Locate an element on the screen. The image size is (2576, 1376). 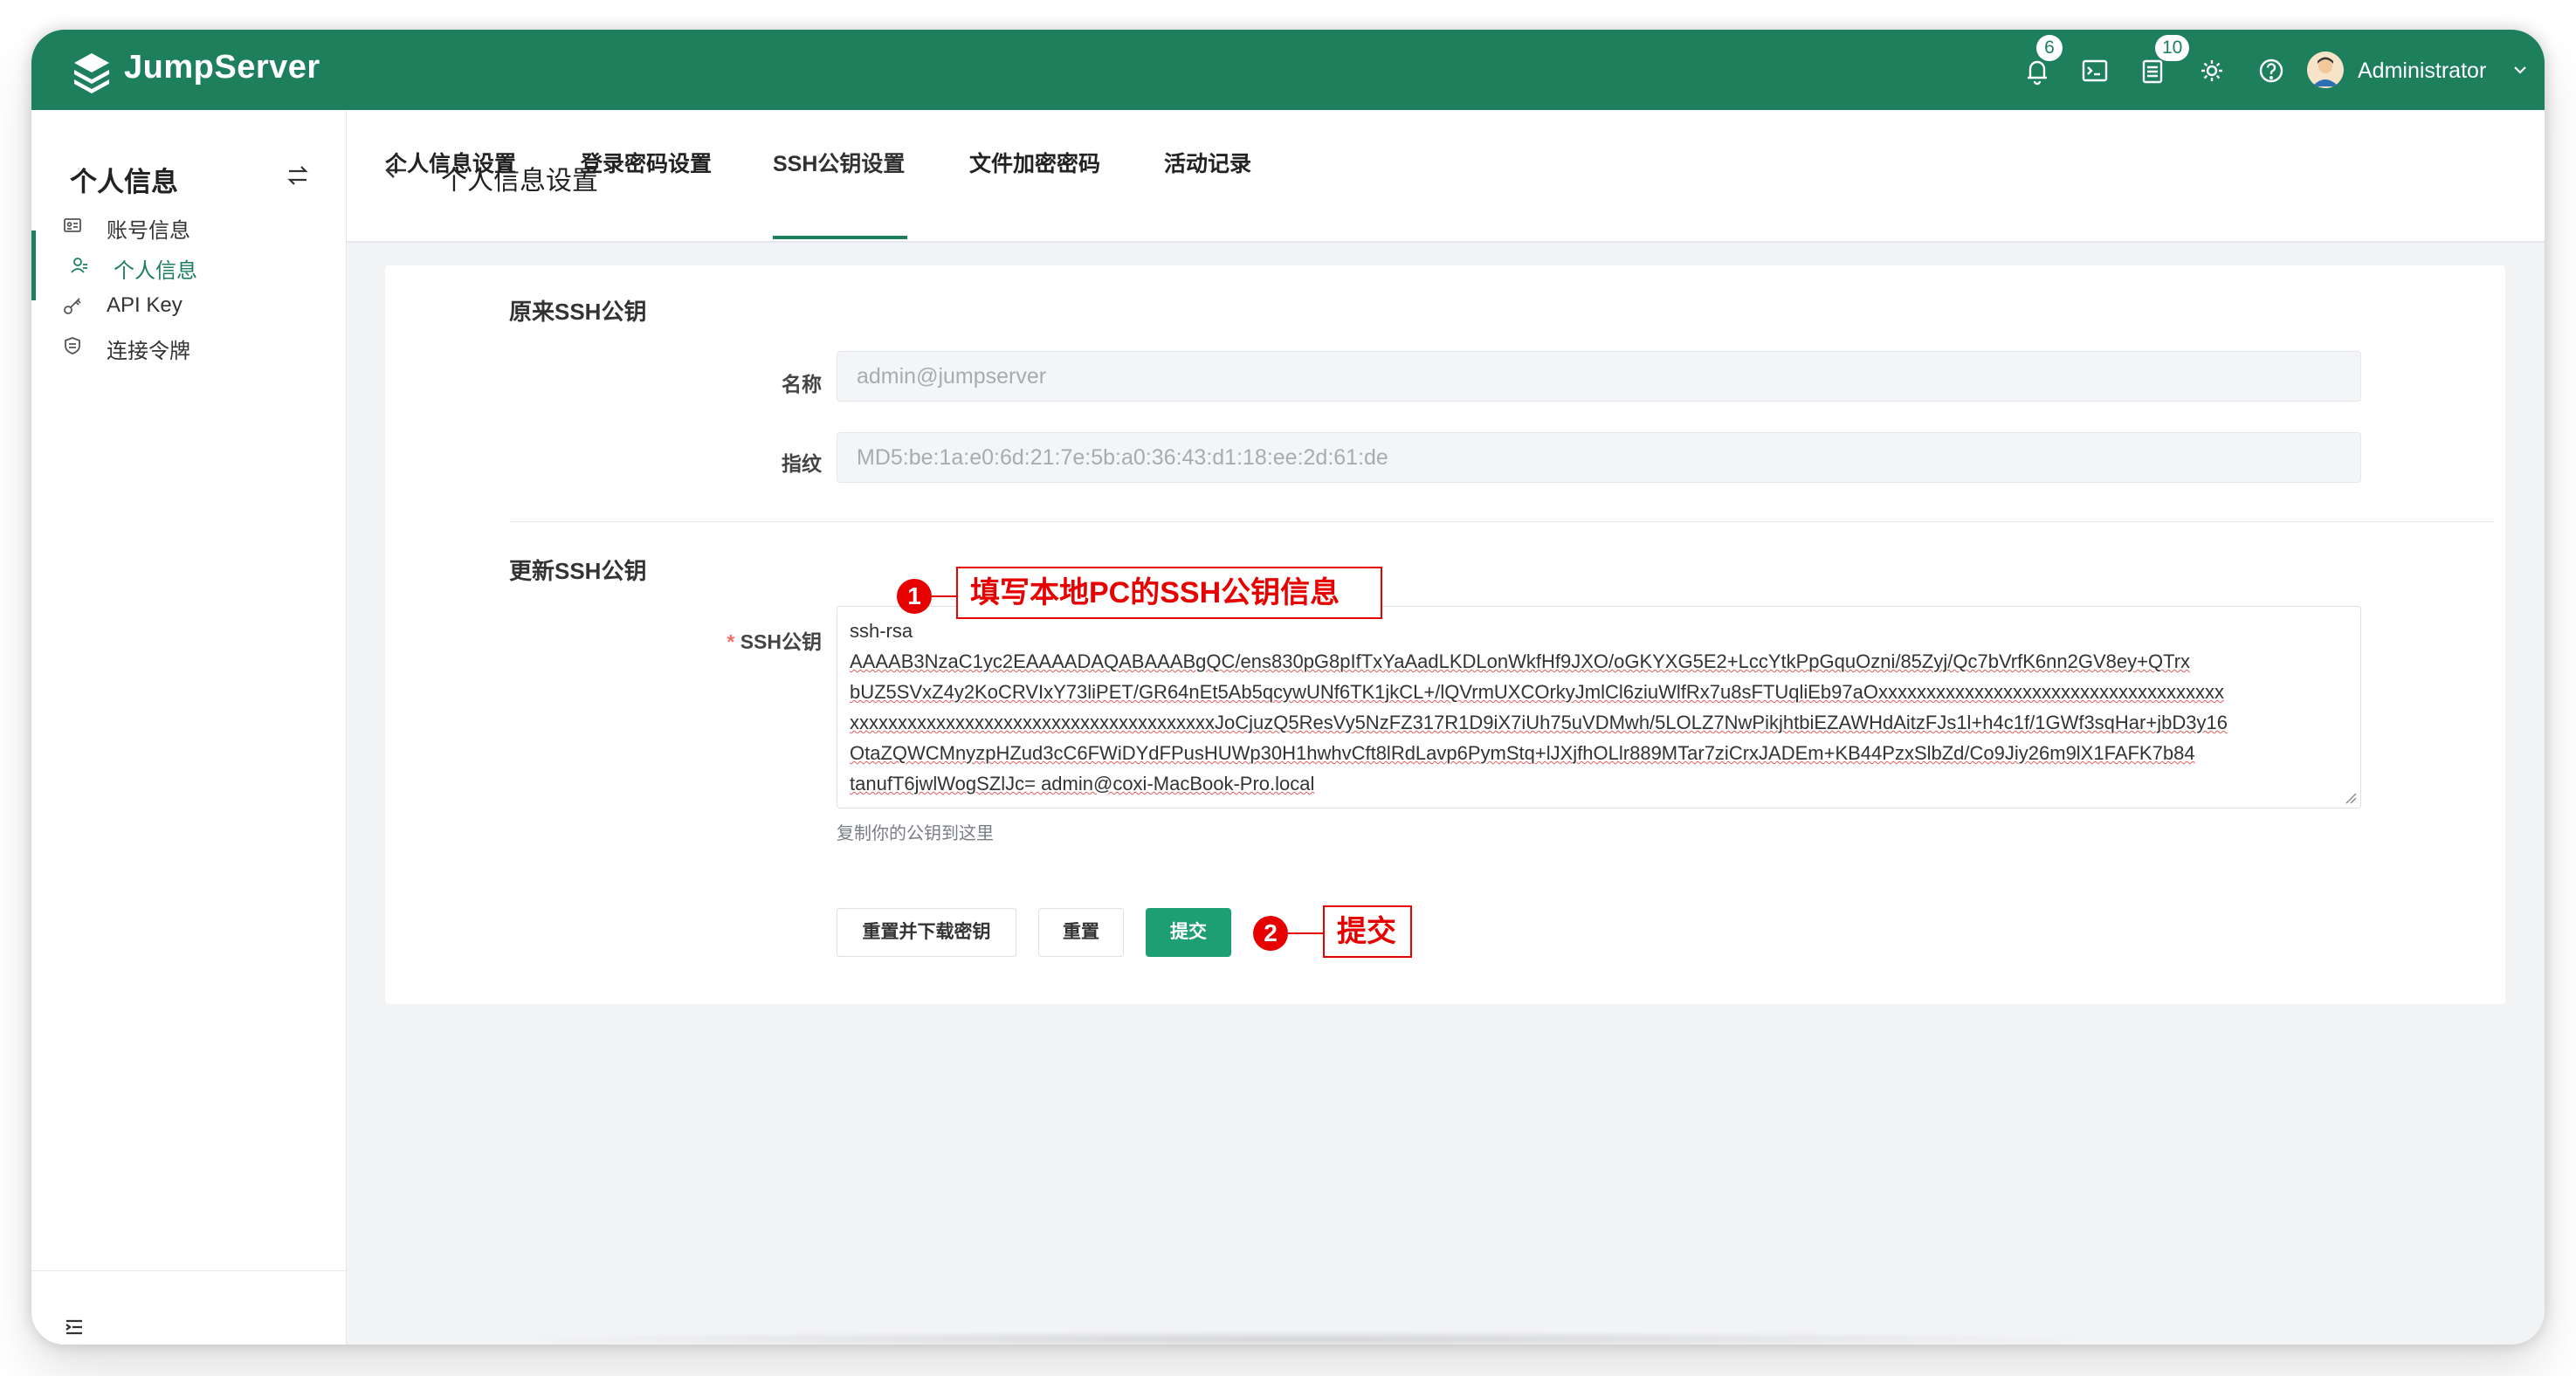
brand-name: JumpServer is located at coordinates (222, 67).